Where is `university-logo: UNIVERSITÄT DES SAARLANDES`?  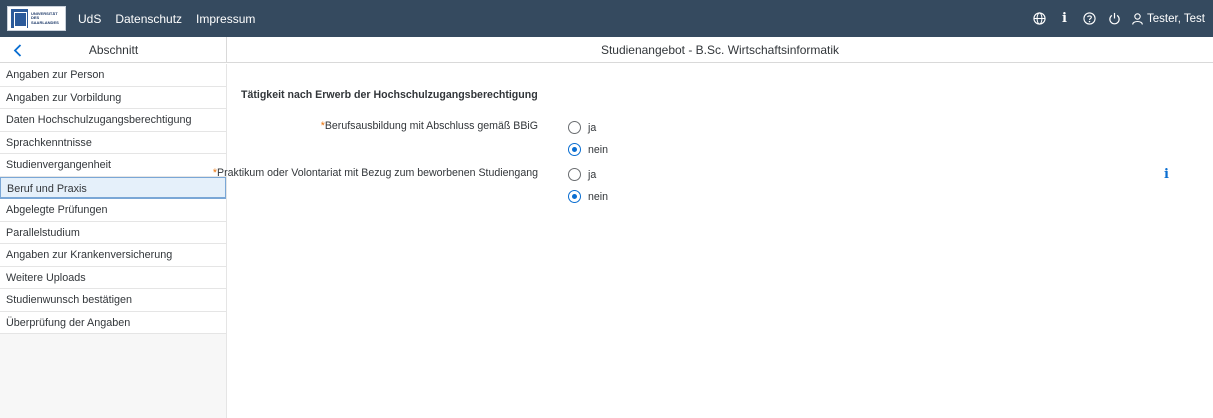 university-logo: UNIVERSITÄT DES SAARLANDES is located at coordinates (36, 18).